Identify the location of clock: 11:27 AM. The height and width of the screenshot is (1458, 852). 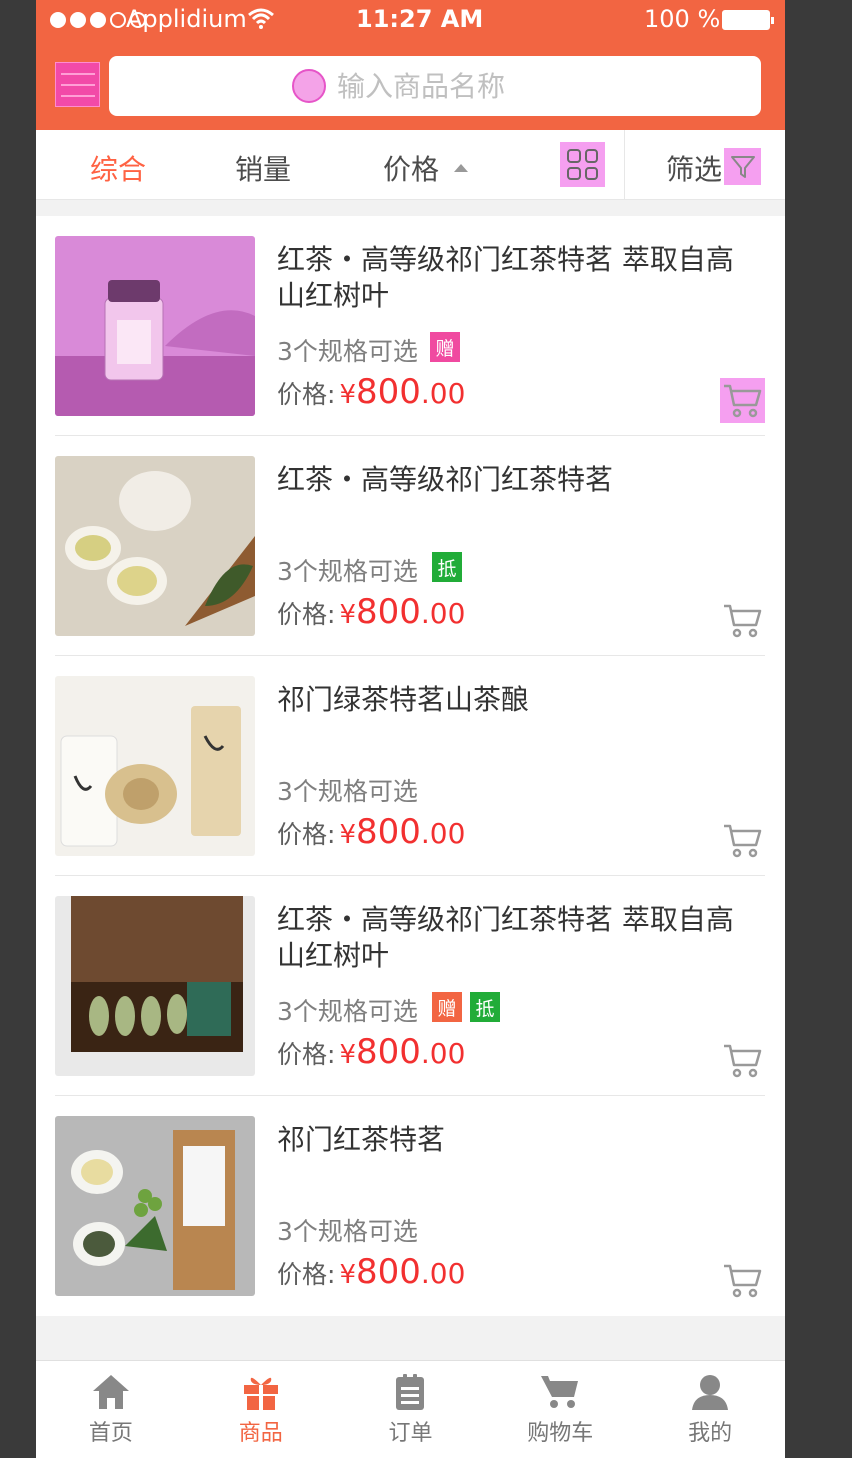
(420, 19).